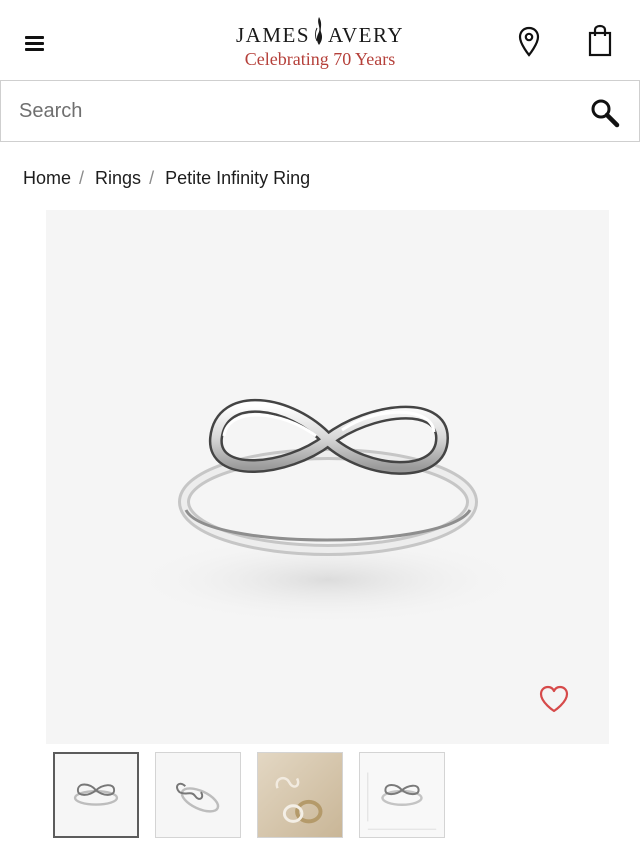  I want to click on logo-wordmark: JAMES AVERY, so click(320, 31).